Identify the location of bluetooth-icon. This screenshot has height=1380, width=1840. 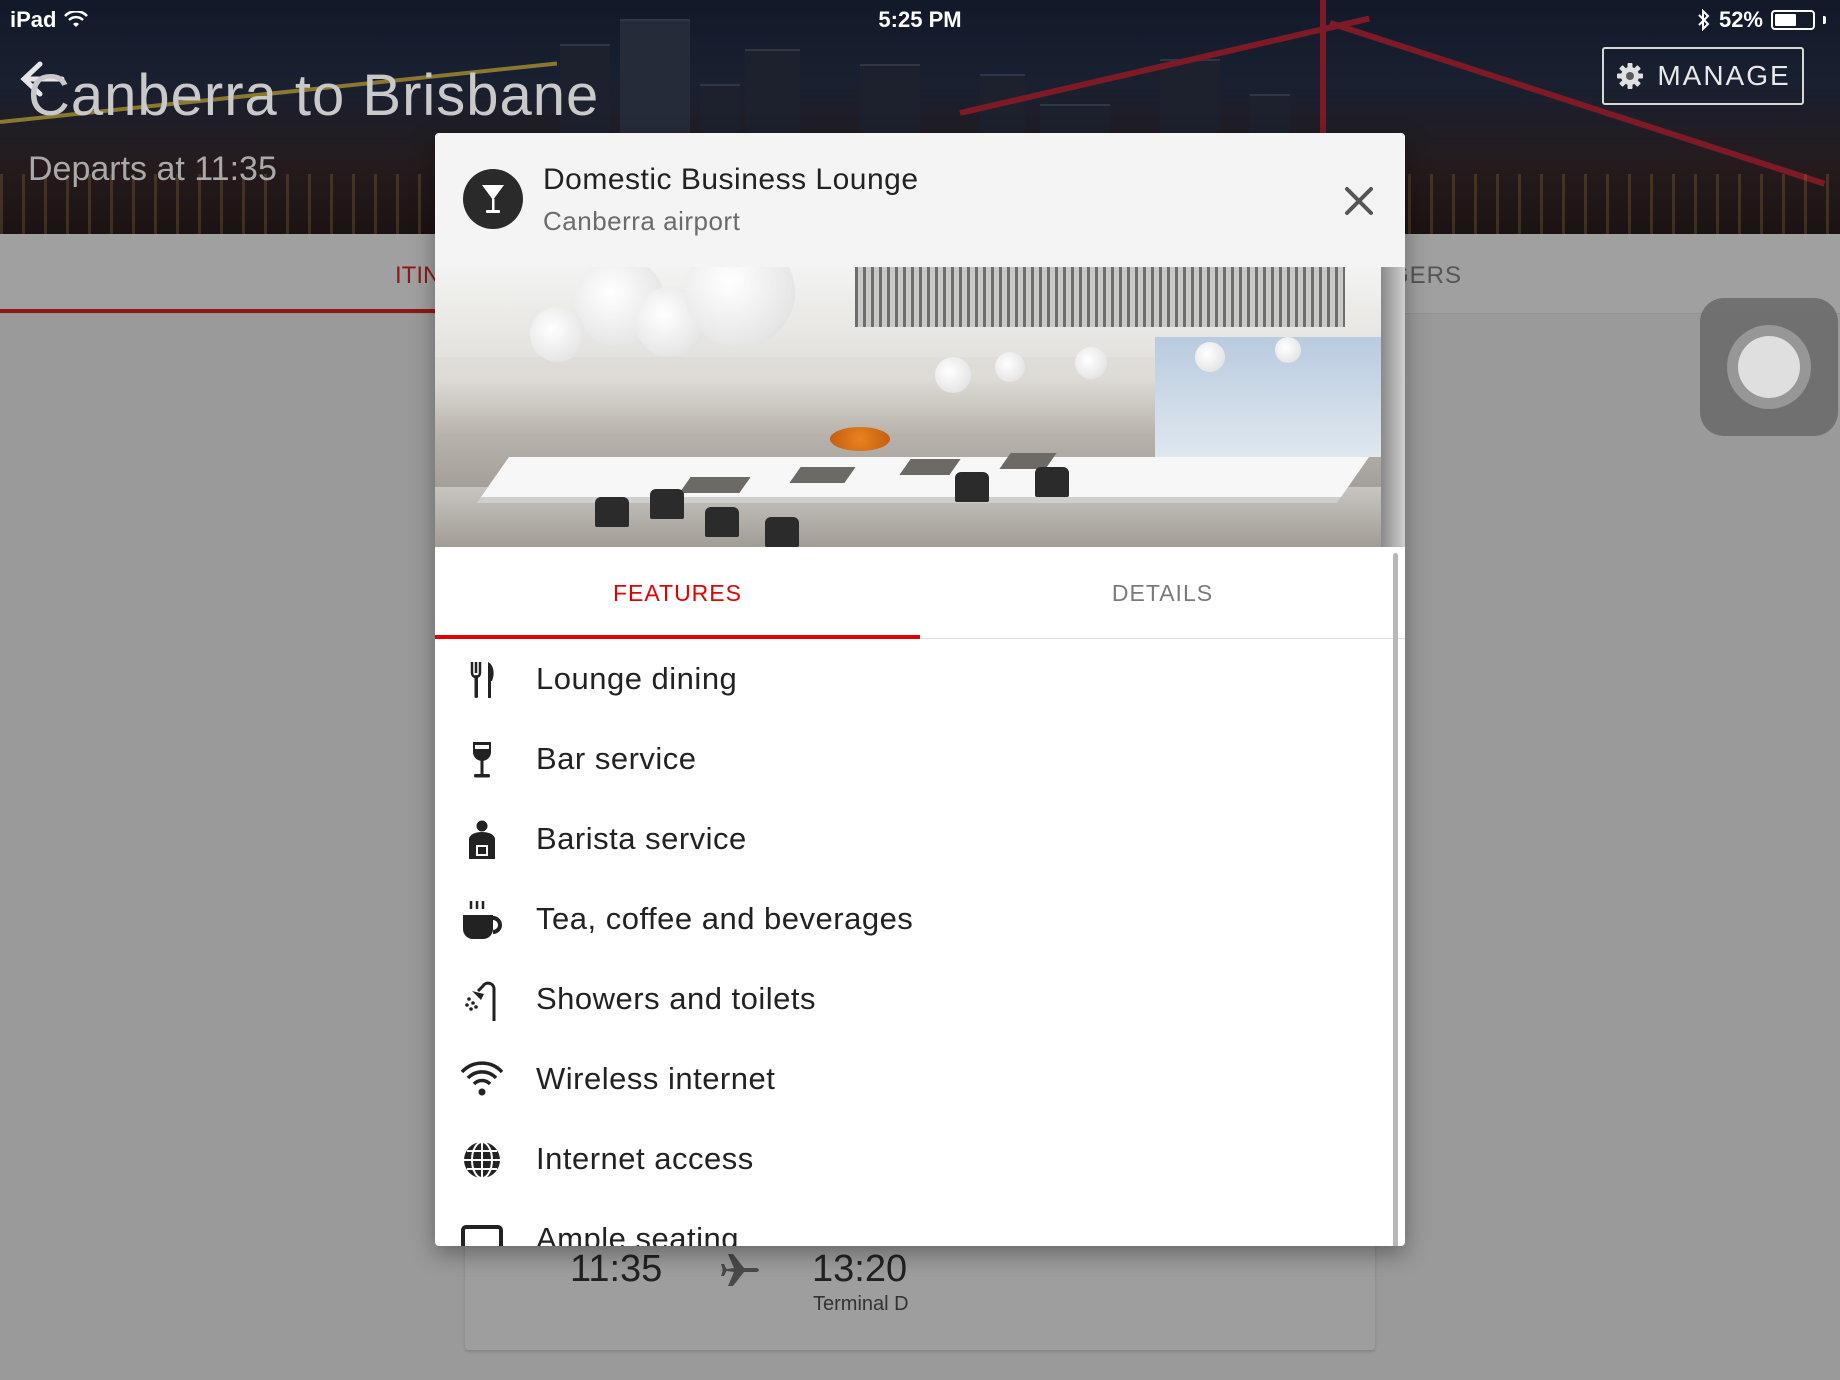
(1704, 20).